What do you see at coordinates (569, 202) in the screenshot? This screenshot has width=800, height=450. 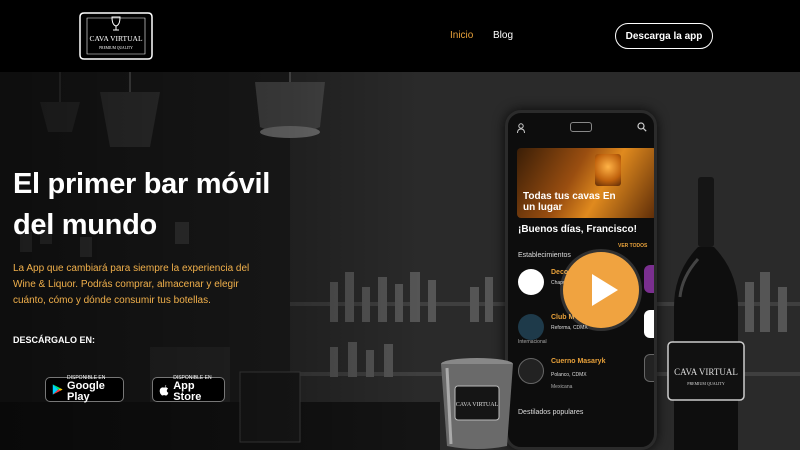 I see `banner-text: Todas tus cavas En un lugar` at bounding box center [569, 202].